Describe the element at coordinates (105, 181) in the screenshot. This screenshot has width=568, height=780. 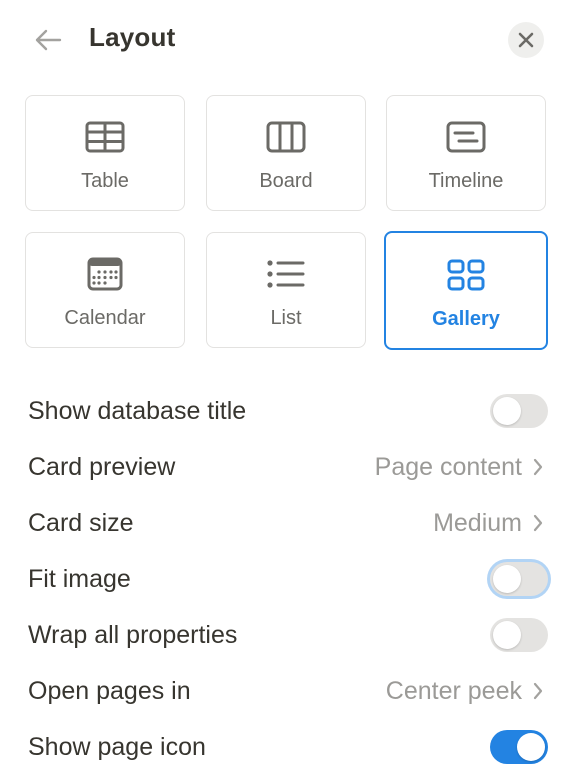
I see `layout-option-label: Table` at that location.